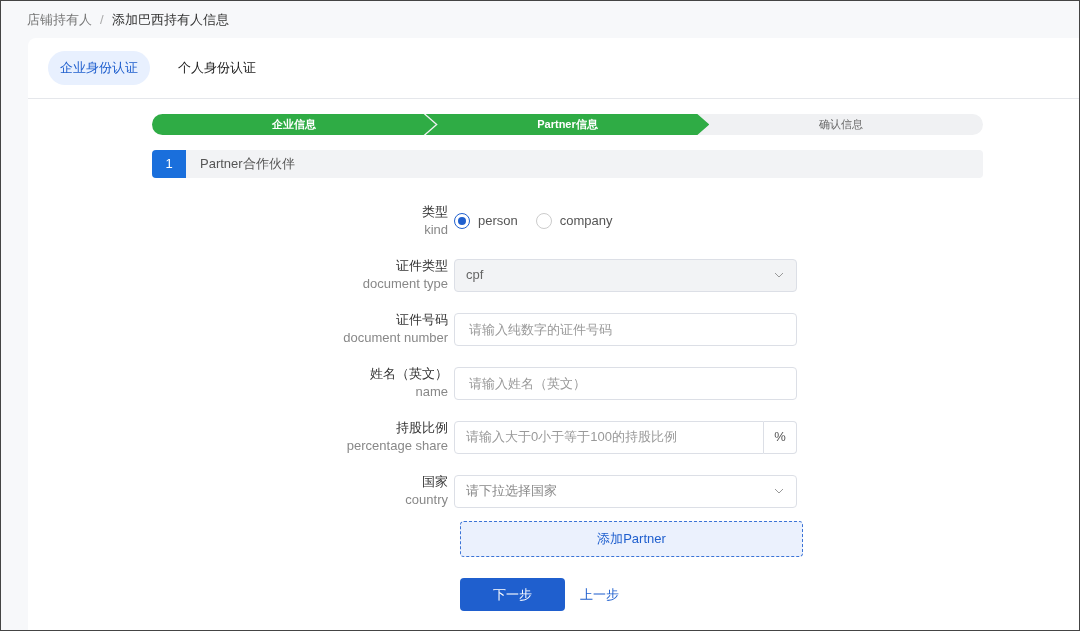  What do you see at coordinates (422, 266) in the screenshot?
I see `field-label: 证件类型` at bounding box center [422, 266].